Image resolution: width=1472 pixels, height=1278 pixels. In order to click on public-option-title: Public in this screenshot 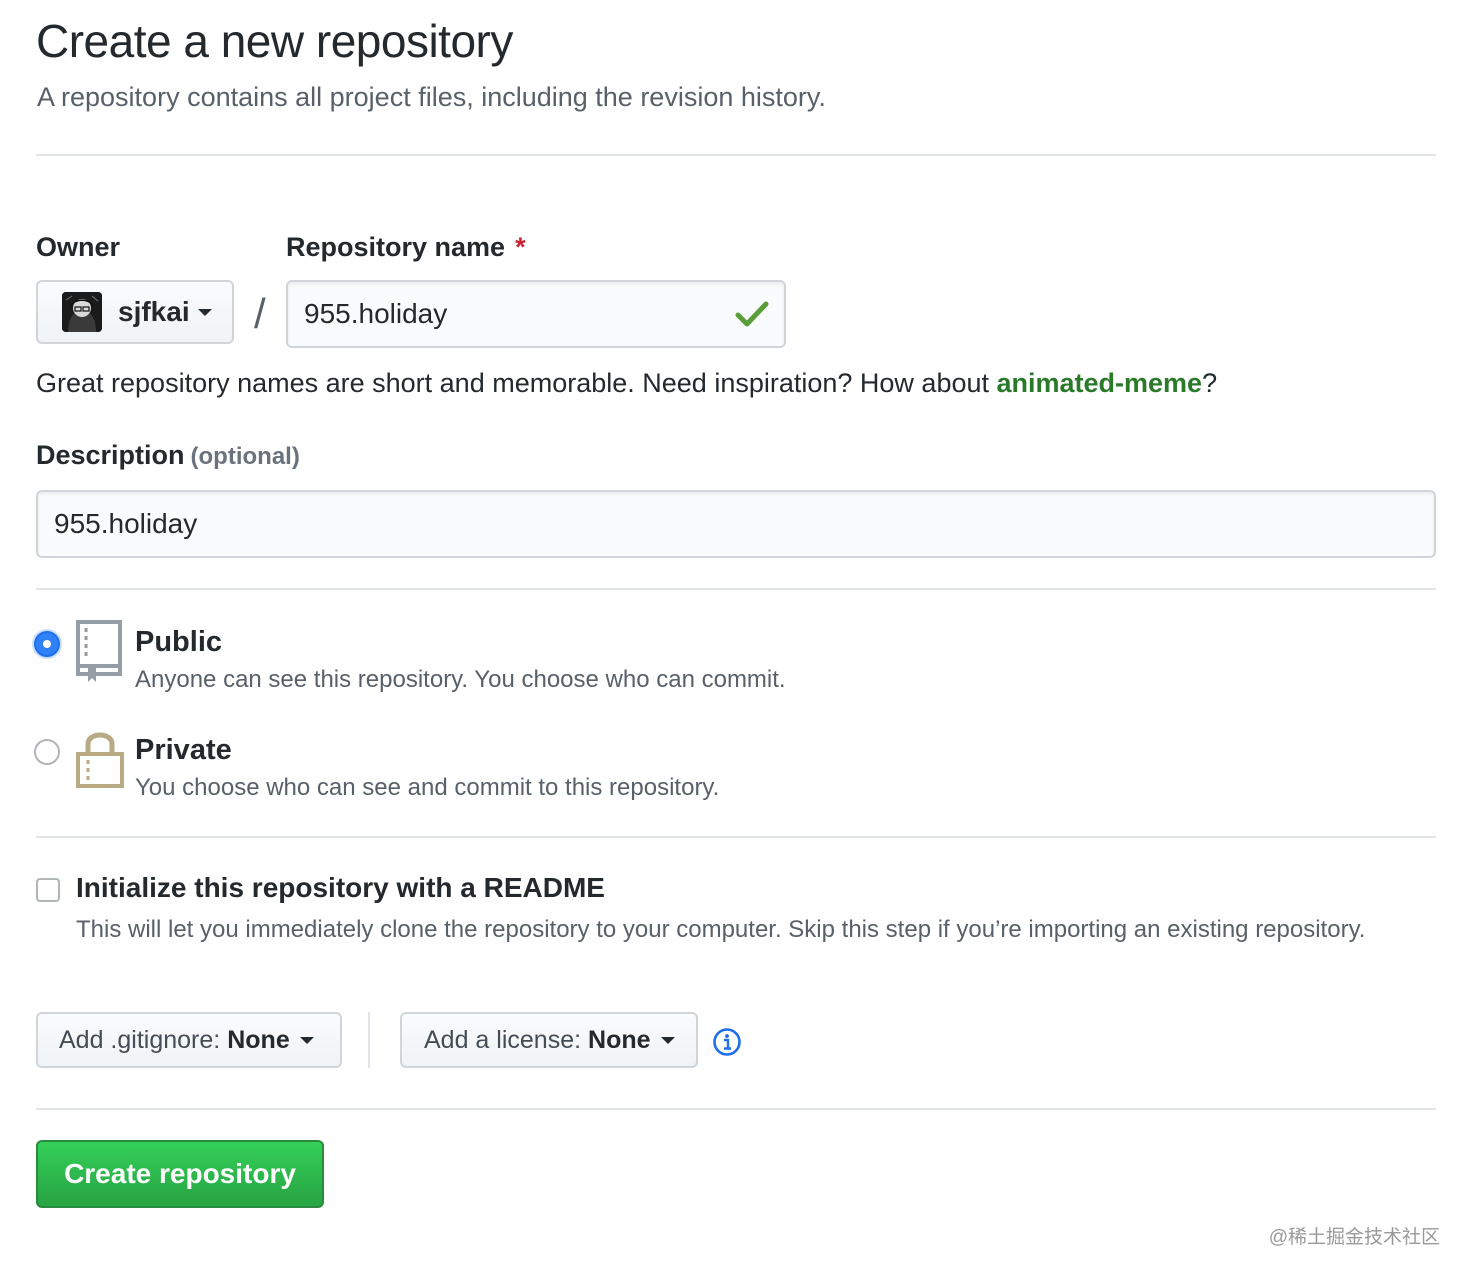, I will do `click(178, 642)`.